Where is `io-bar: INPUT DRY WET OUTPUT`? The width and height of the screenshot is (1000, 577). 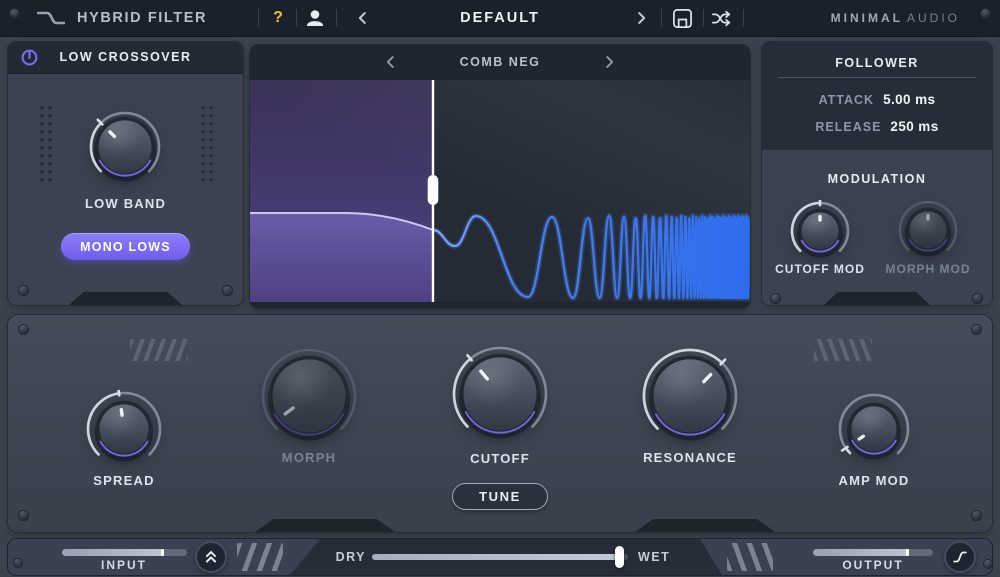 io-bar: INPUT DRY WET OUTPUT is located at coordinates (500, 557).